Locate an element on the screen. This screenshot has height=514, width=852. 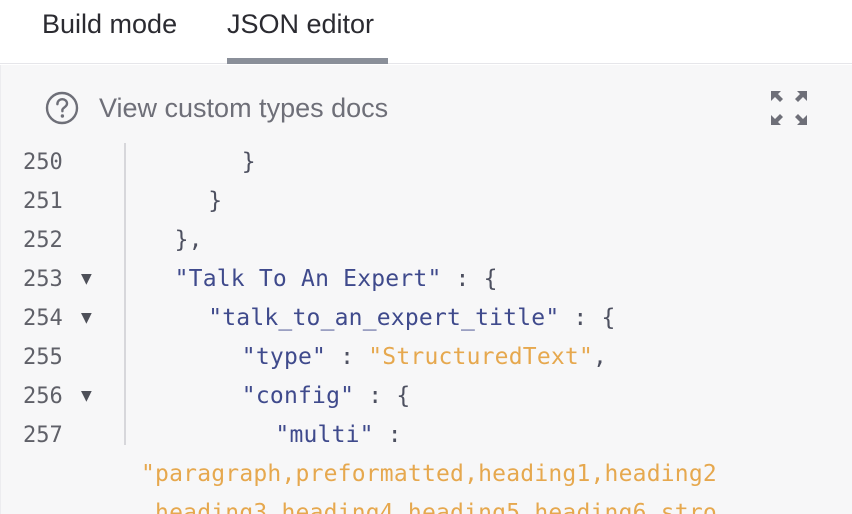
code-line: 253 ▼ "Talk To An Expert" : { is located at coordinates (426, 279).